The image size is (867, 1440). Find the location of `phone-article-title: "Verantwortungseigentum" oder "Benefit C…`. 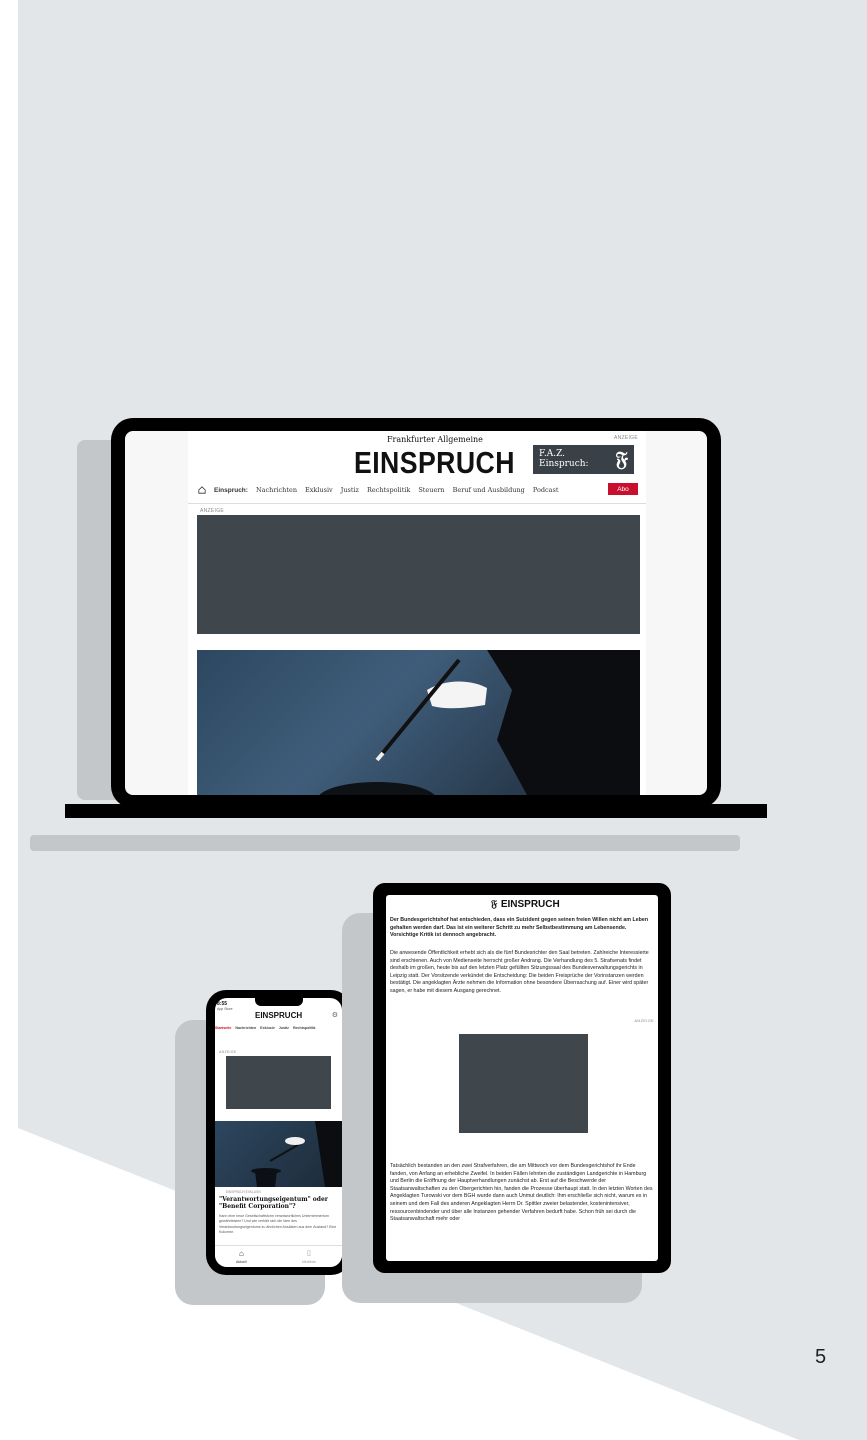

phone-article-title: "Verantwortungseigentum" oder "Benefit C… is located at coordinates (279, 1203).